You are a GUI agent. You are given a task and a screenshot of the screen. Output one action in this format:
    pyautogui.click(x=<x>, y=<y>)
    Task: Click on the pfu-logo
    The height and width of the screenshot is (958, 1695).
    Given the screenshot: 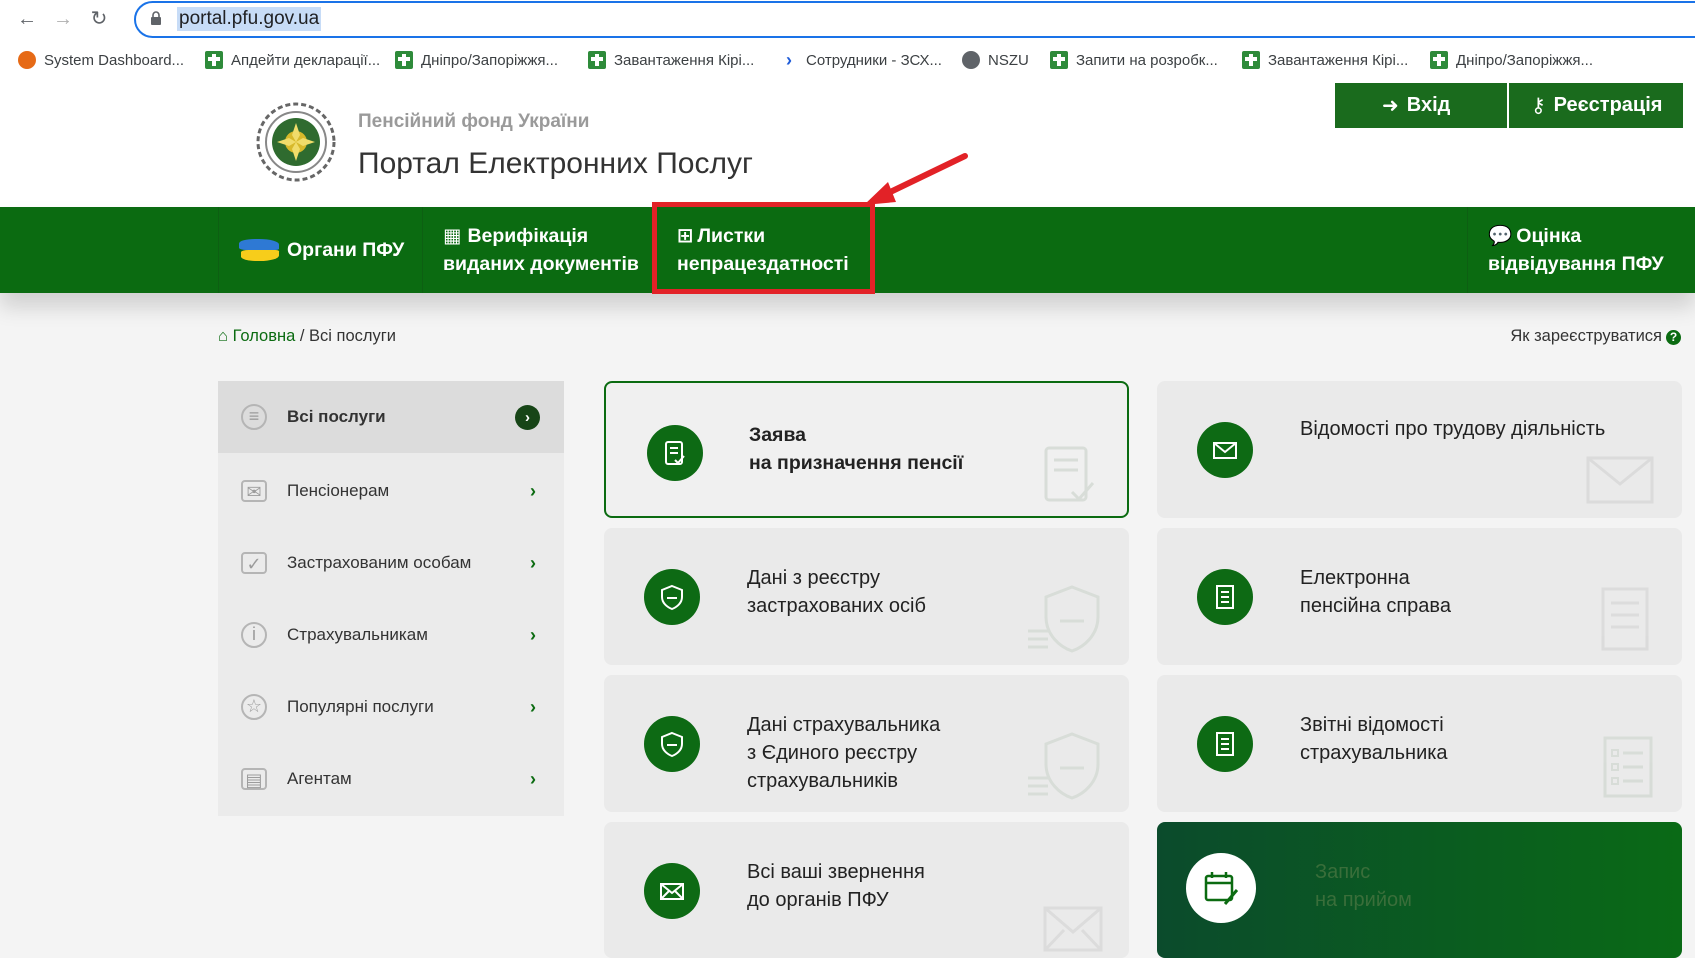 What is the action you would take?
    pyautogui.click(x=296, y=142)
    